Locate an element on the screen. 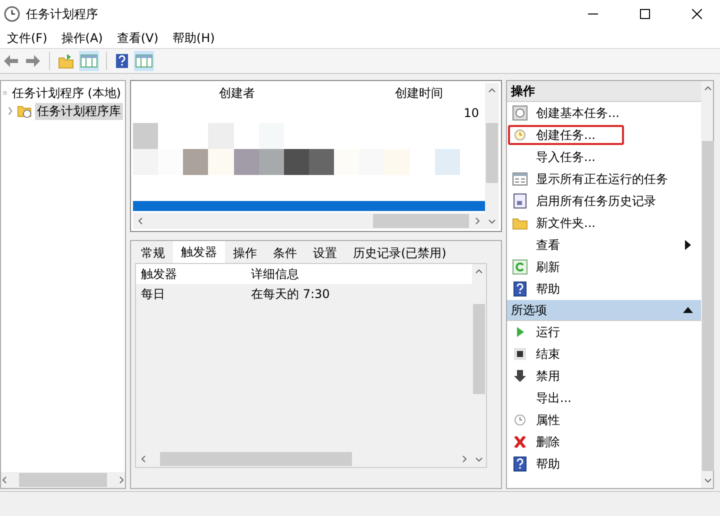  tree-item: 任务计划程序库 is located at coordinates (79, 111).